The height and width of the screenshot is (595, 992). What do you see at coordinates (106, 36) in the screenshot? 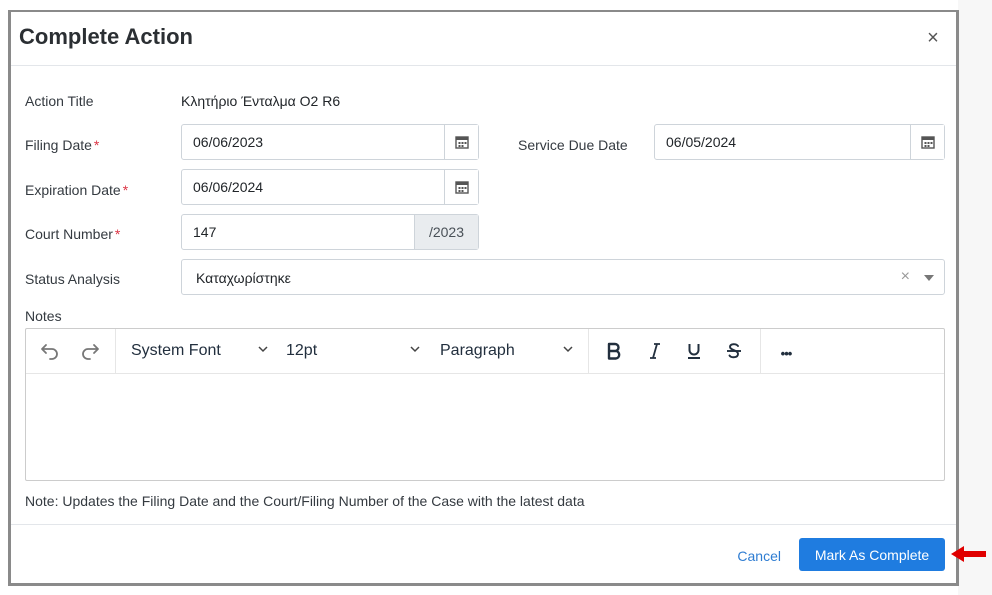
I see `dialog-title: Complete Action` at bounding box center [106, 36].